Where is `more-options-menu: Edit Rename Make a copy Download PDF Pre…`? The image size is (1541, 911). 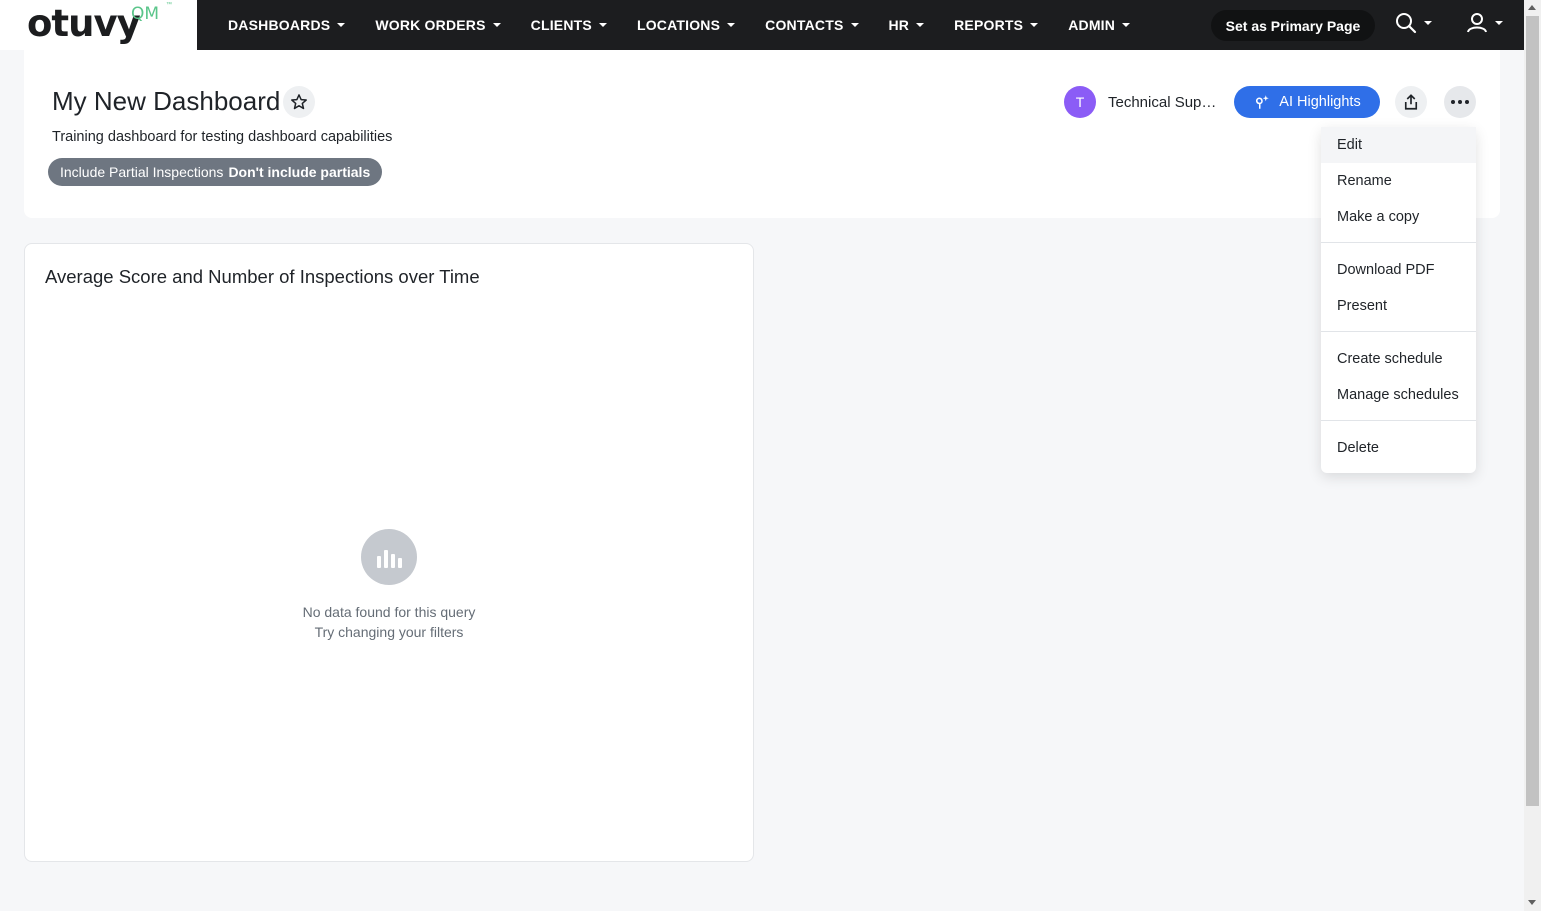 more-options-menu: Edit Rename Make a copy Download PDF Pre… is located at coordinates (1398, 300).